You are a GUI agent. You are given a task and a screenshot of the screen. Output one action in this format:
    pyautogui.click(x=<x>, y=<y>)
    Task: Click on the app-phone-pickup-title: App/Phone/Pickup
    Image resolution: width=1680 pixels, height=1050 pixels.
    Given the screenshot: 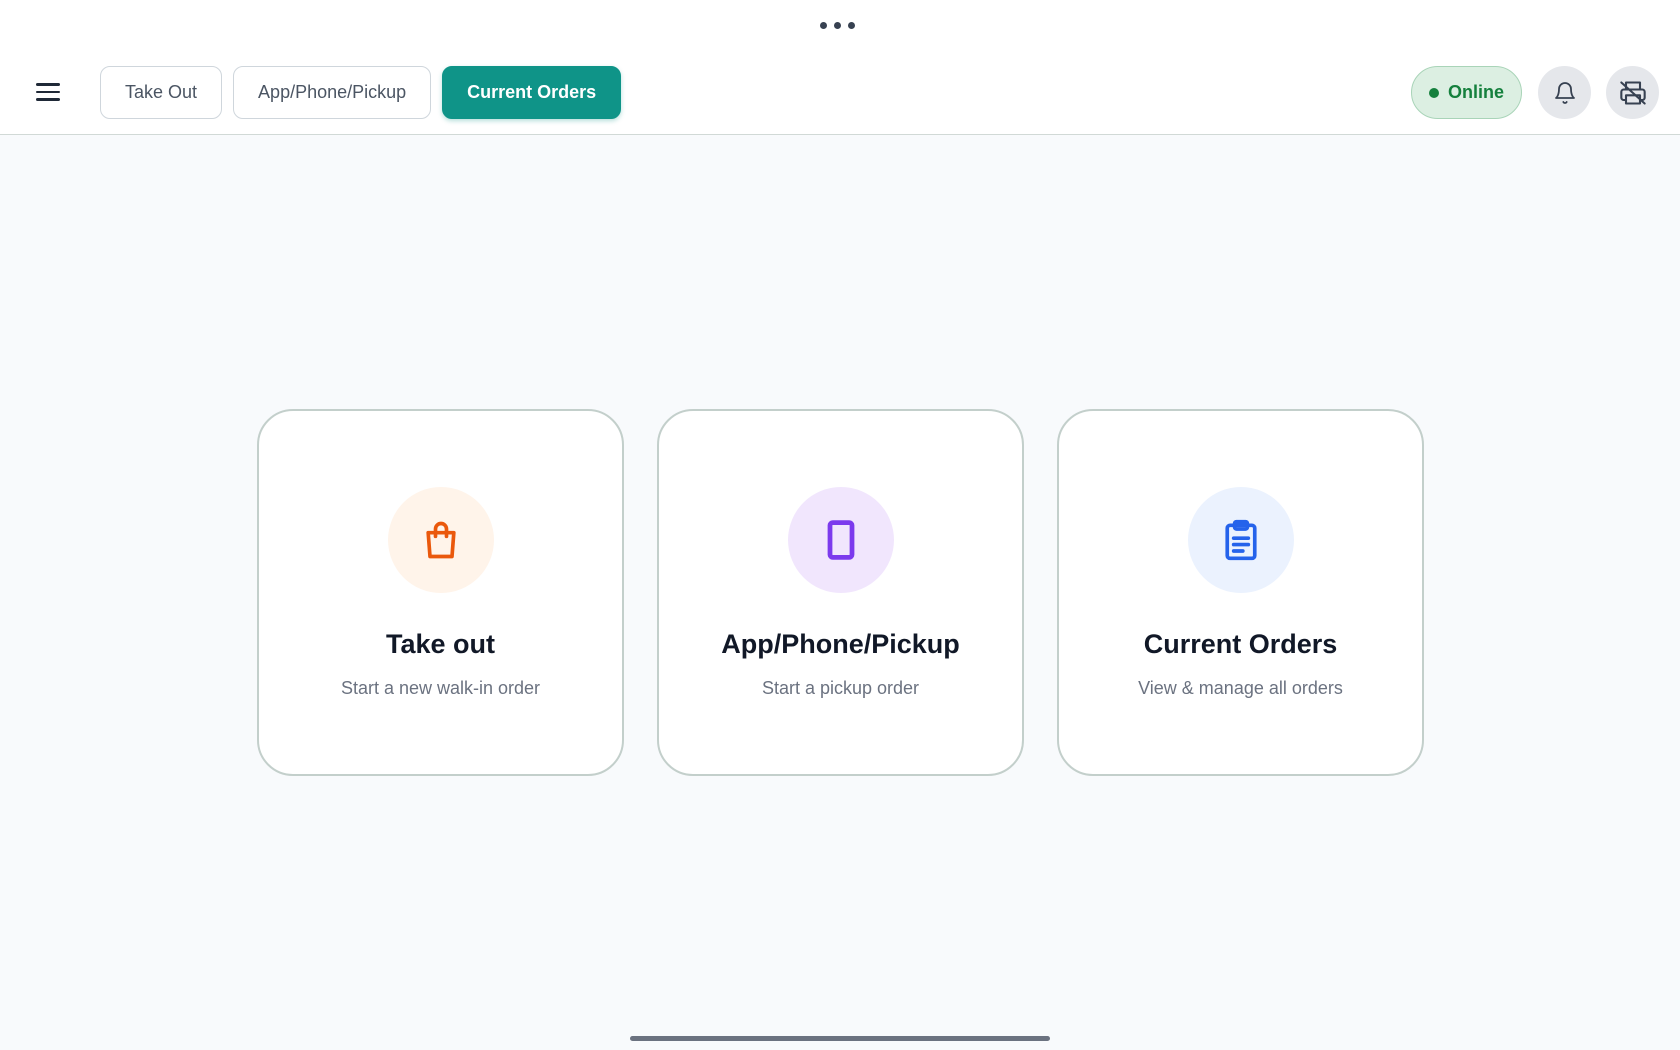 What is the action you would take?
    pyautogui.click(x=840, y=644)
    